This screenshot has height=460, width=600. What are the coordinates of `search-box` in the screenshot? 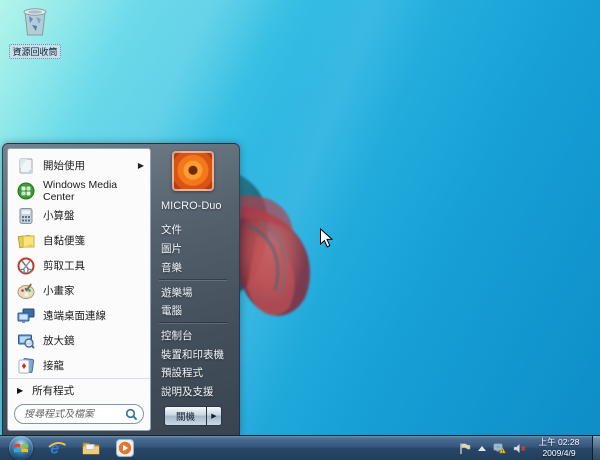 It's located at (79, 414).